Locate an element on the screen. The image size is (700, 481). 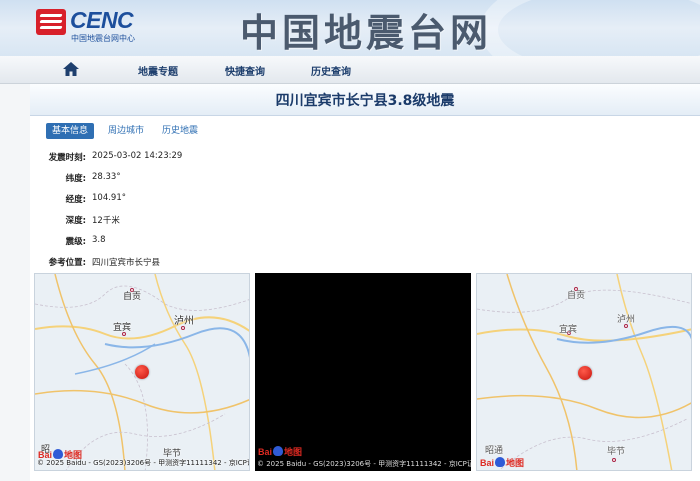
info-value-magnitude: 3.8 is located at coordinates (99, 240).